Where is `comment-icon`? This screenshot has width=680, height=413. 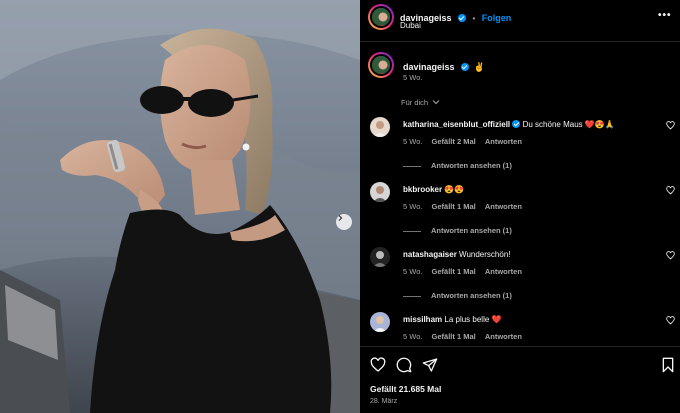 comment-icon is located at coordinates (404, 365).